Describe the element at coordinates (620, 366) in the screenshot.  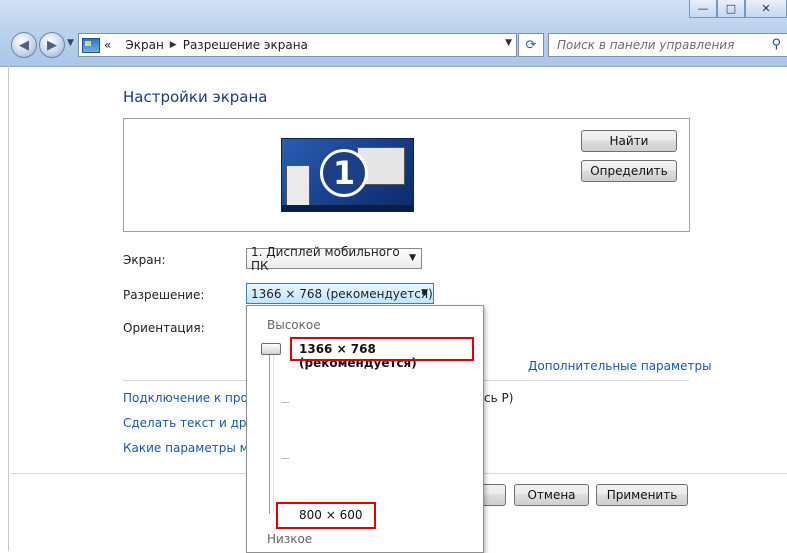
I see `advanced-settings-link: Дополнительные параметры` at that location.